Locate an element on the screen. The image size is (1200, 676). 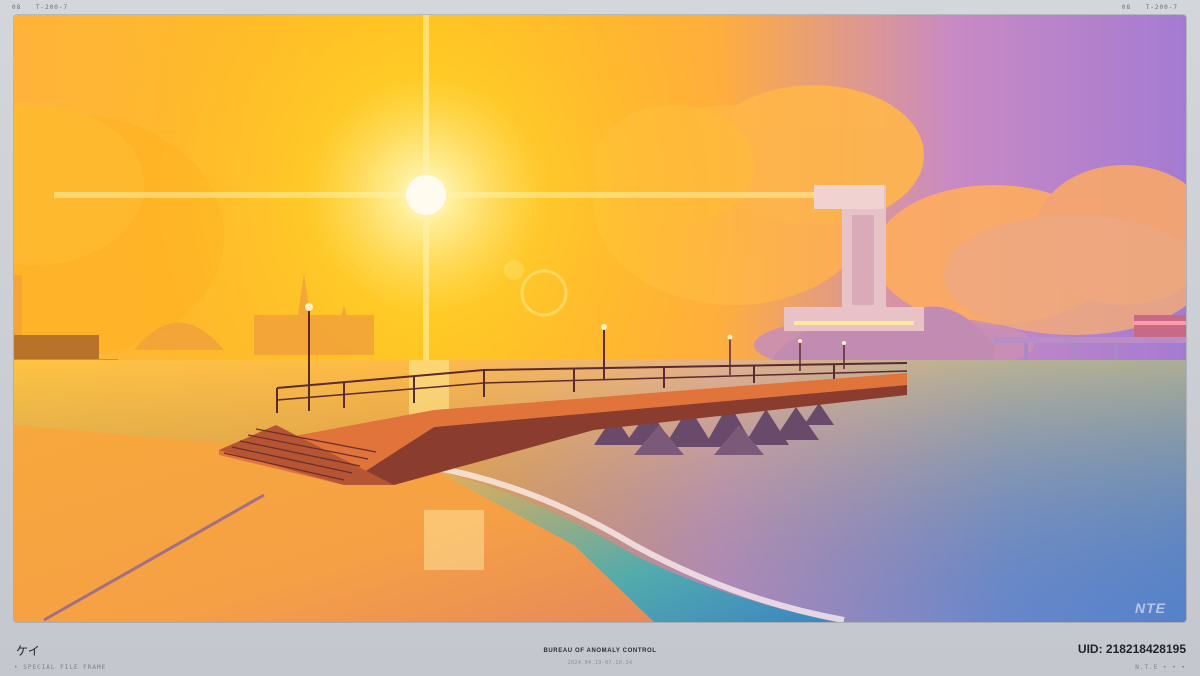
top-right-code-a: 08 is located at coordinates (1126, 7).